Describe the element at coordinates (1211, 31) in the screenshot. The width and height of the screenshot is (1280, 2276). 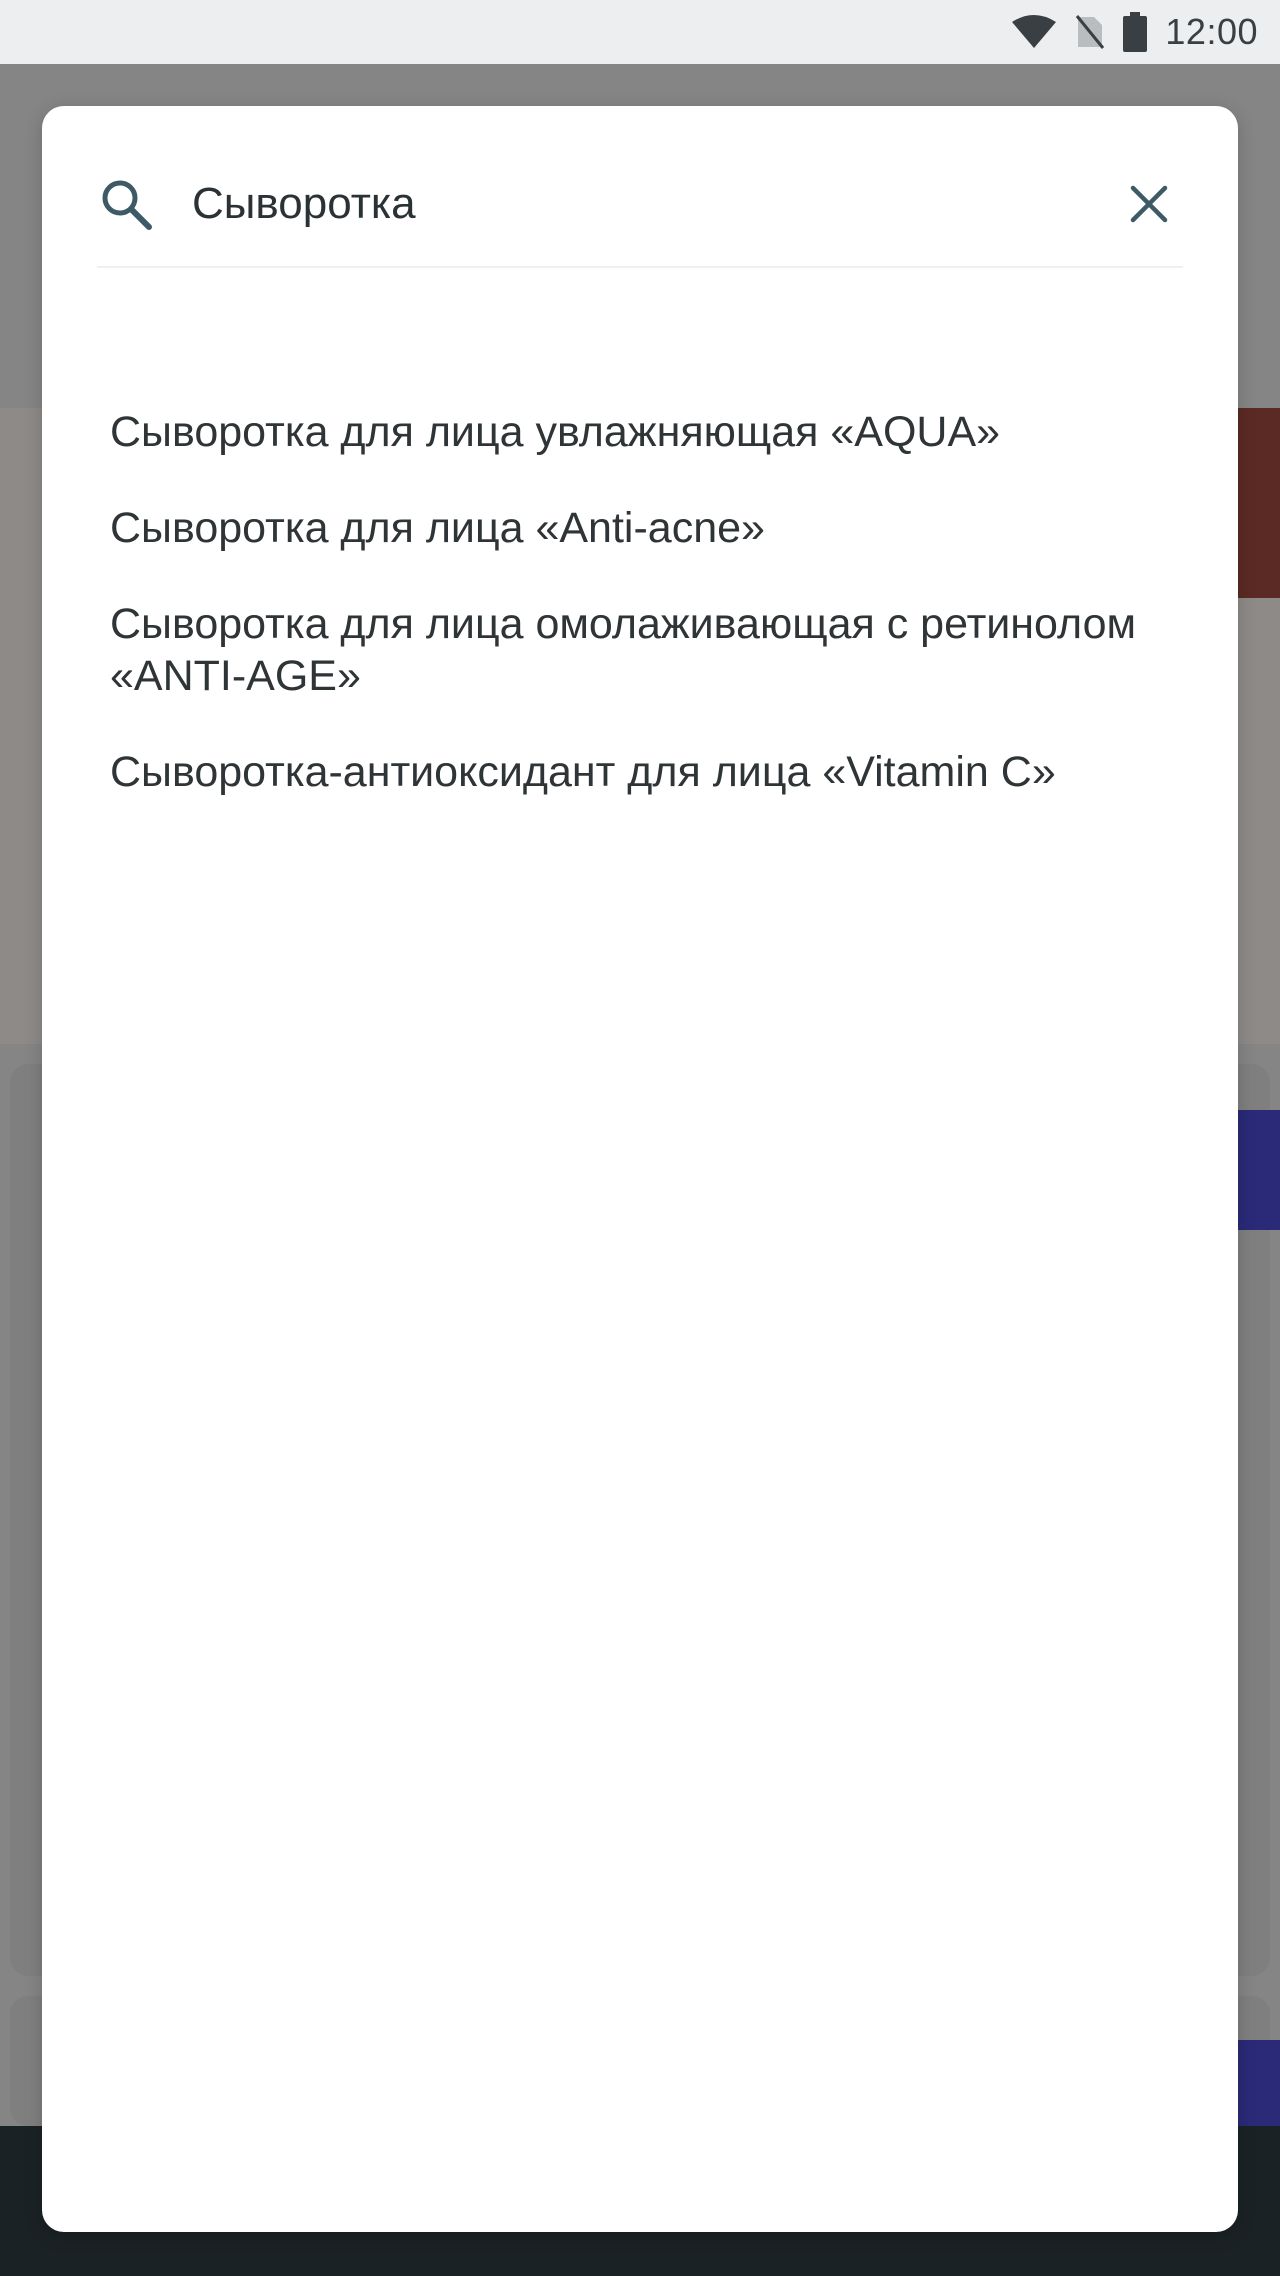
I see `clock: 12:00` at that location.